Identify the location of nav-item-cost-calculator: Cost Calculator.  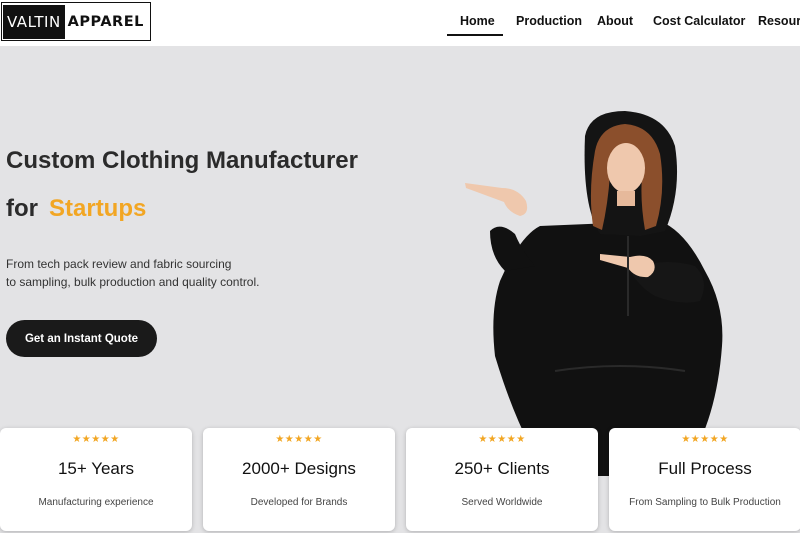
(699, 21).